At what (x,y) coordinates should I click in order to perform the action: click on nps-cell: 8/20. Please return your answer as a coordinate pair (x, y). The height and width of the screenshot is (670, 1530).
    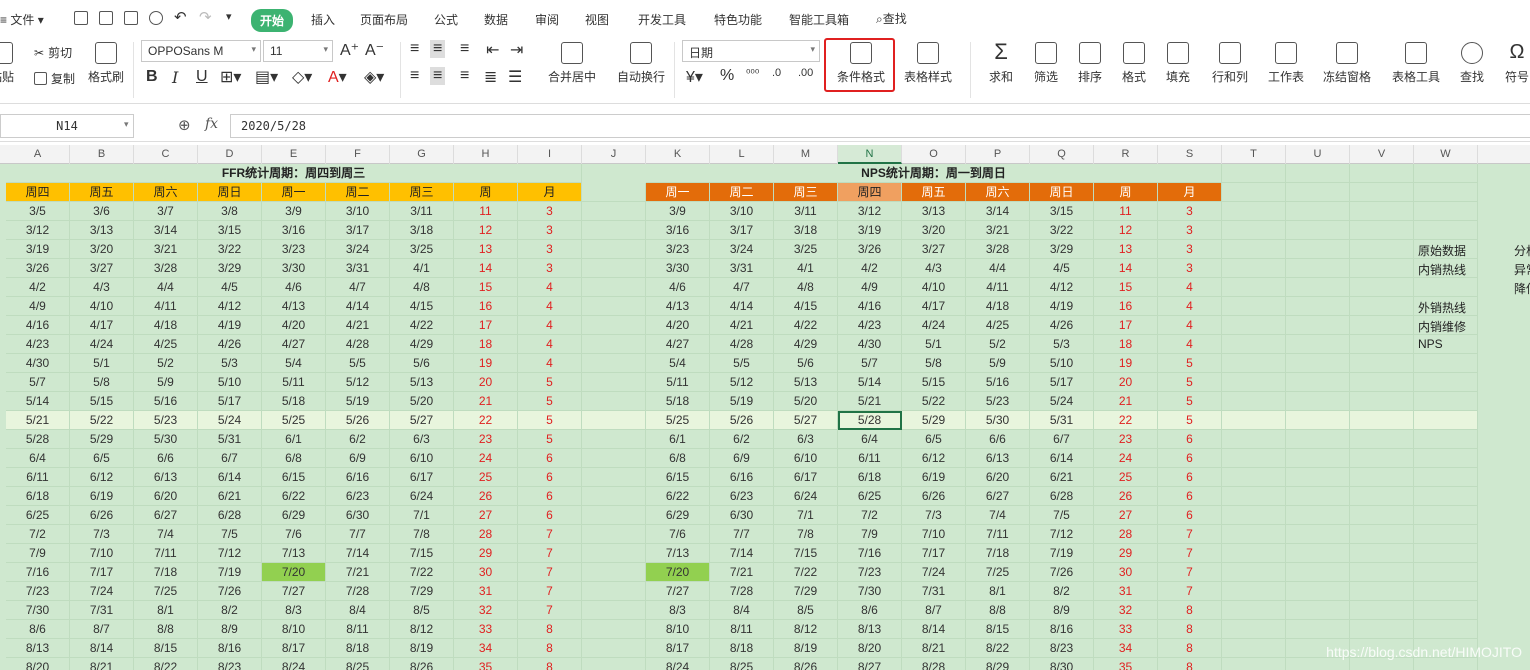
    Looking at the image, I should click on (870, 648).